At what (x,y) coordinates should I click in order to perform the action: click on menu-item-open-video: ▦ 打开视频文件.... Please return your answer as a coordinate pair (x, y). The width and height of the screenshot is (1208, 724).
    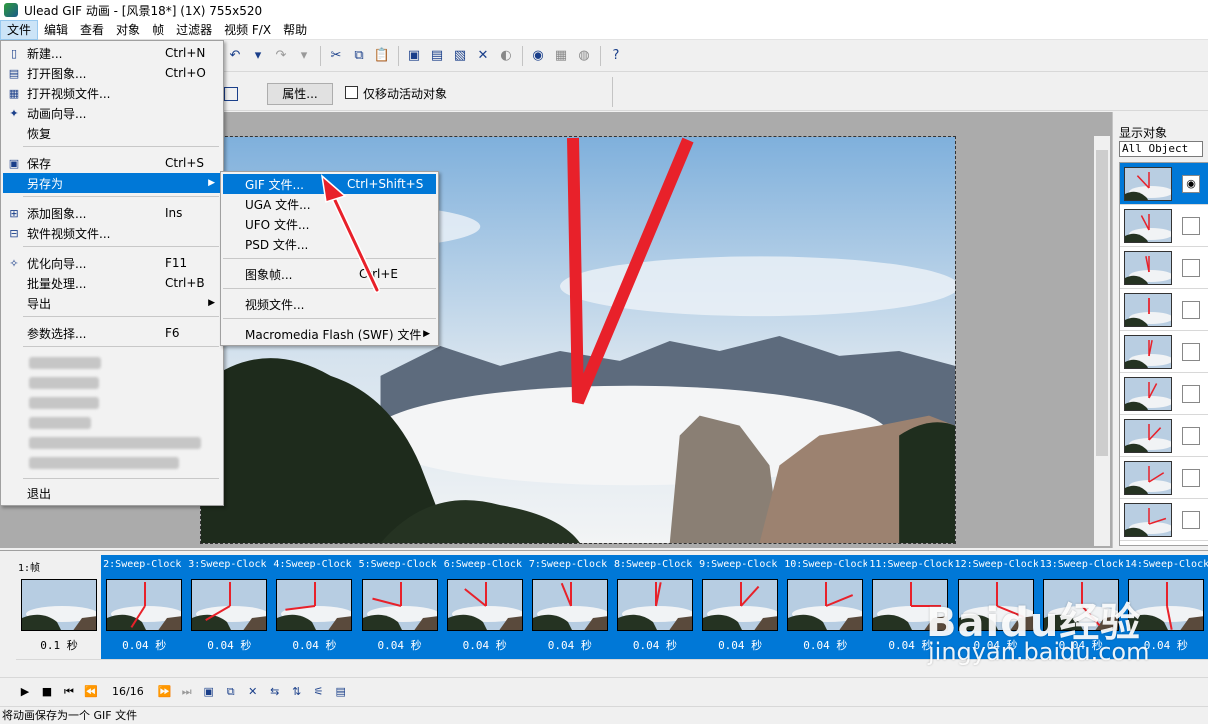
    Looking at the image, I should click on (112, 93).